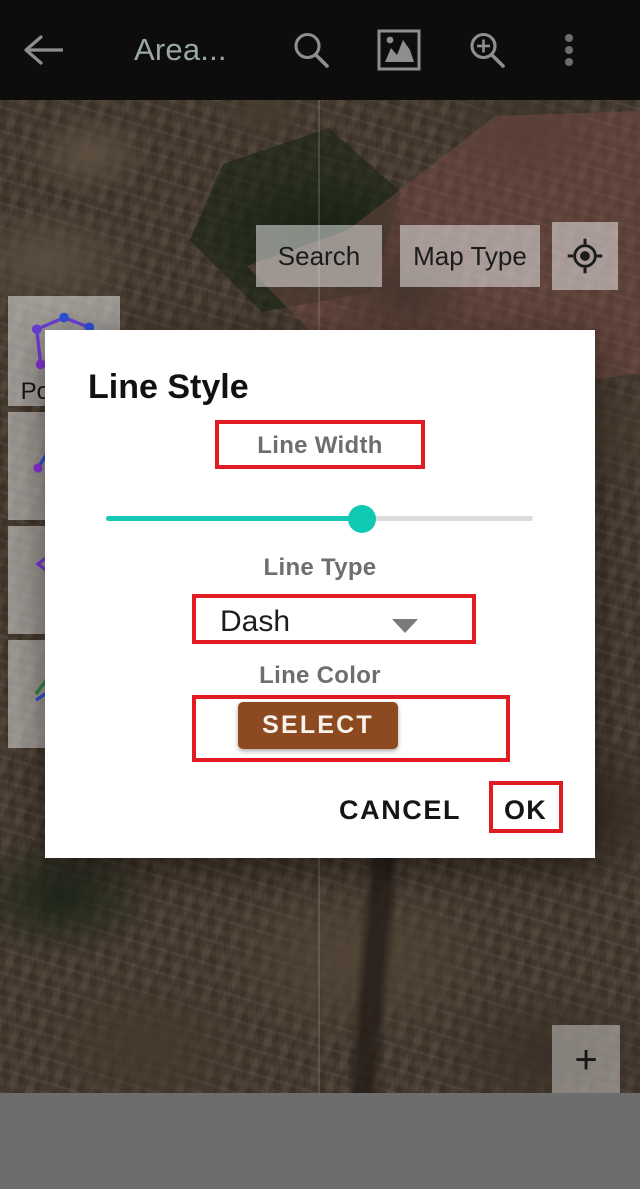 The height and width of the screenshot is (1189, 640). I want to click on map-type-label: Map Type, so click(470, 255).